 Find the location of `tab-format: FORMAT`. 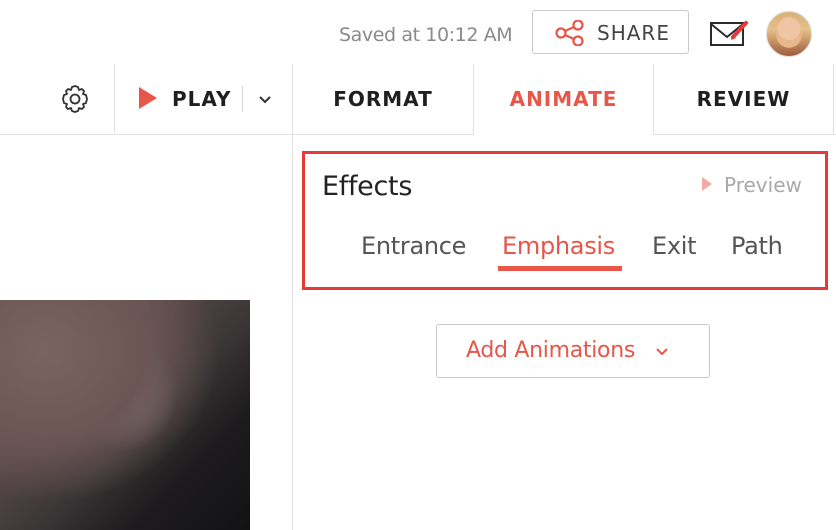

tab-format: FORMAT is located at coordinates (383, 99).